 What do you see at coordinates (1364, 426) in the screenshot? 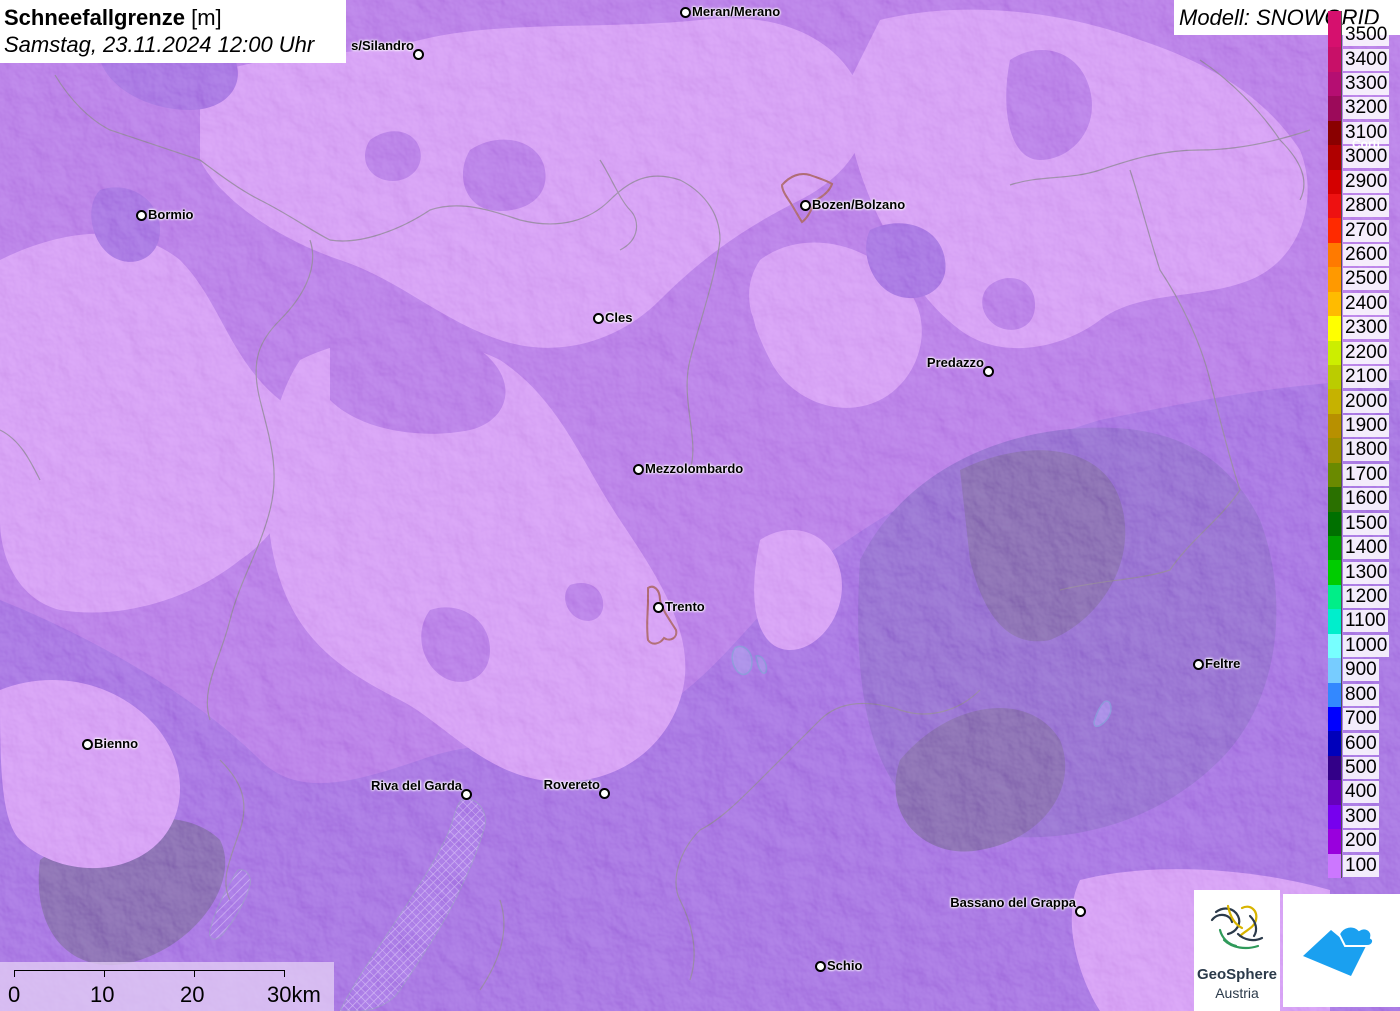
I see `legend-row-1900: 1900` at bounding box center [1364, 426].